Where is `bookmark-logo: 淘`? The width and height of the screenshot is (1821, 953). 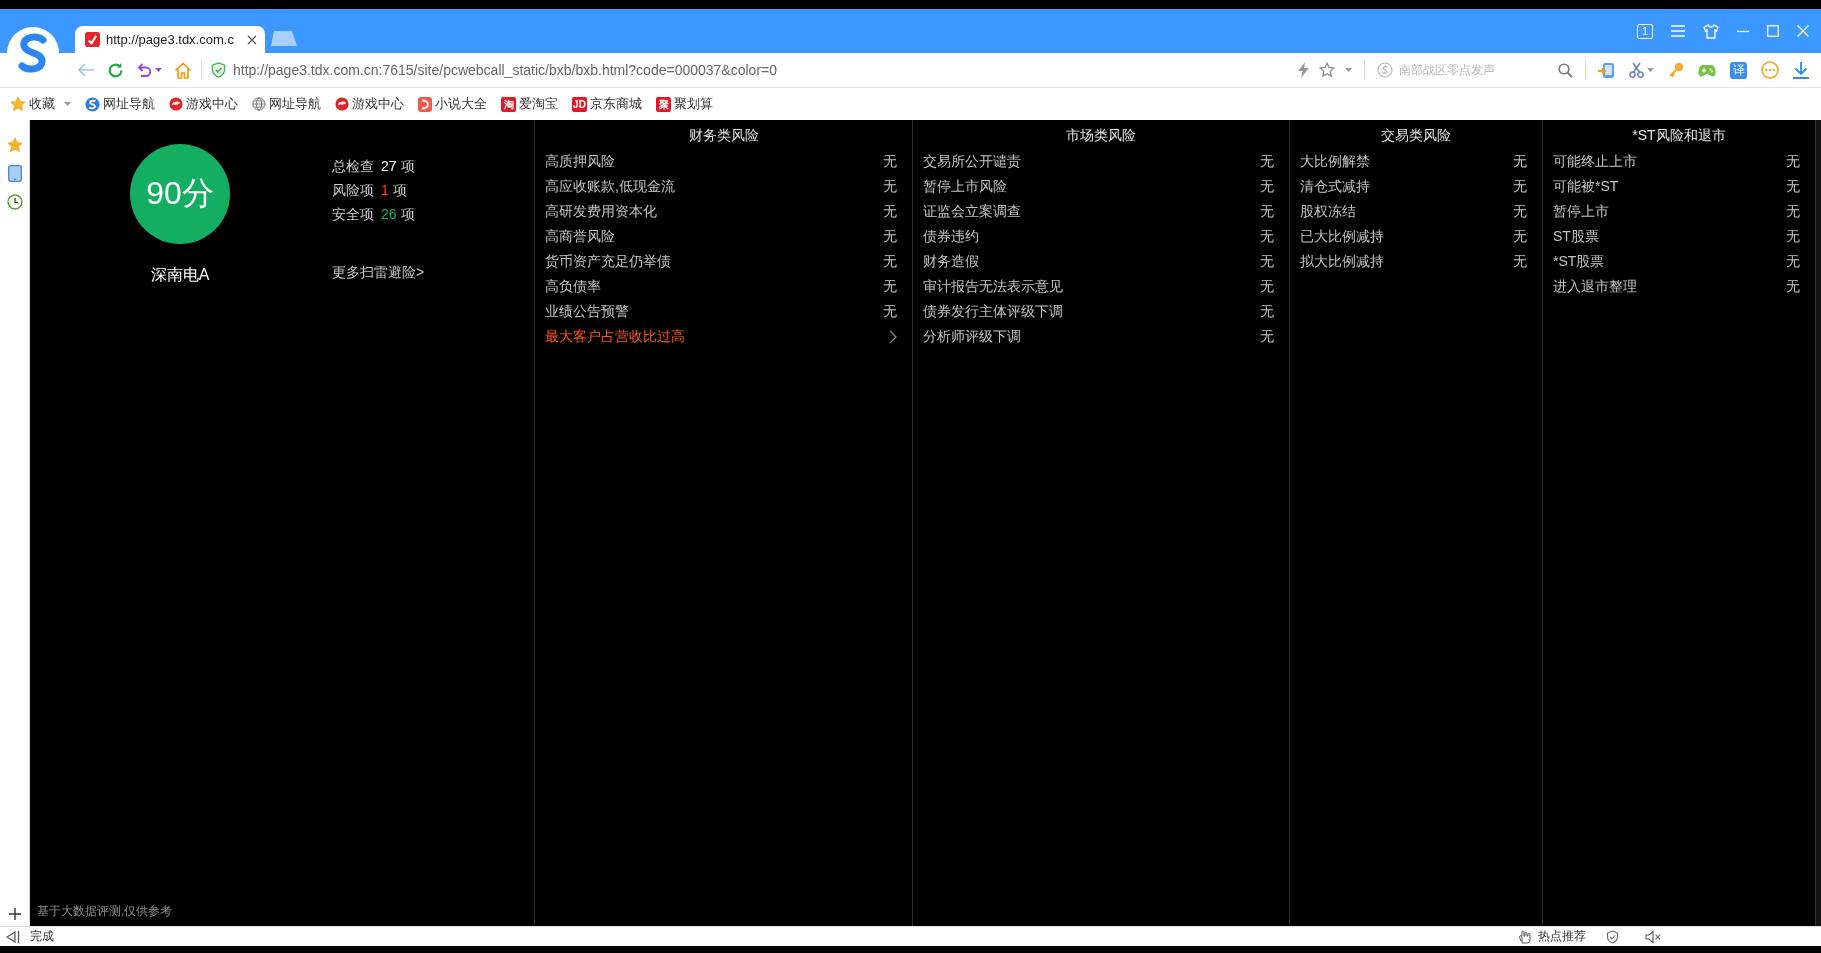 bookmark-logo: 淘 is located at coordinates (508, 104).